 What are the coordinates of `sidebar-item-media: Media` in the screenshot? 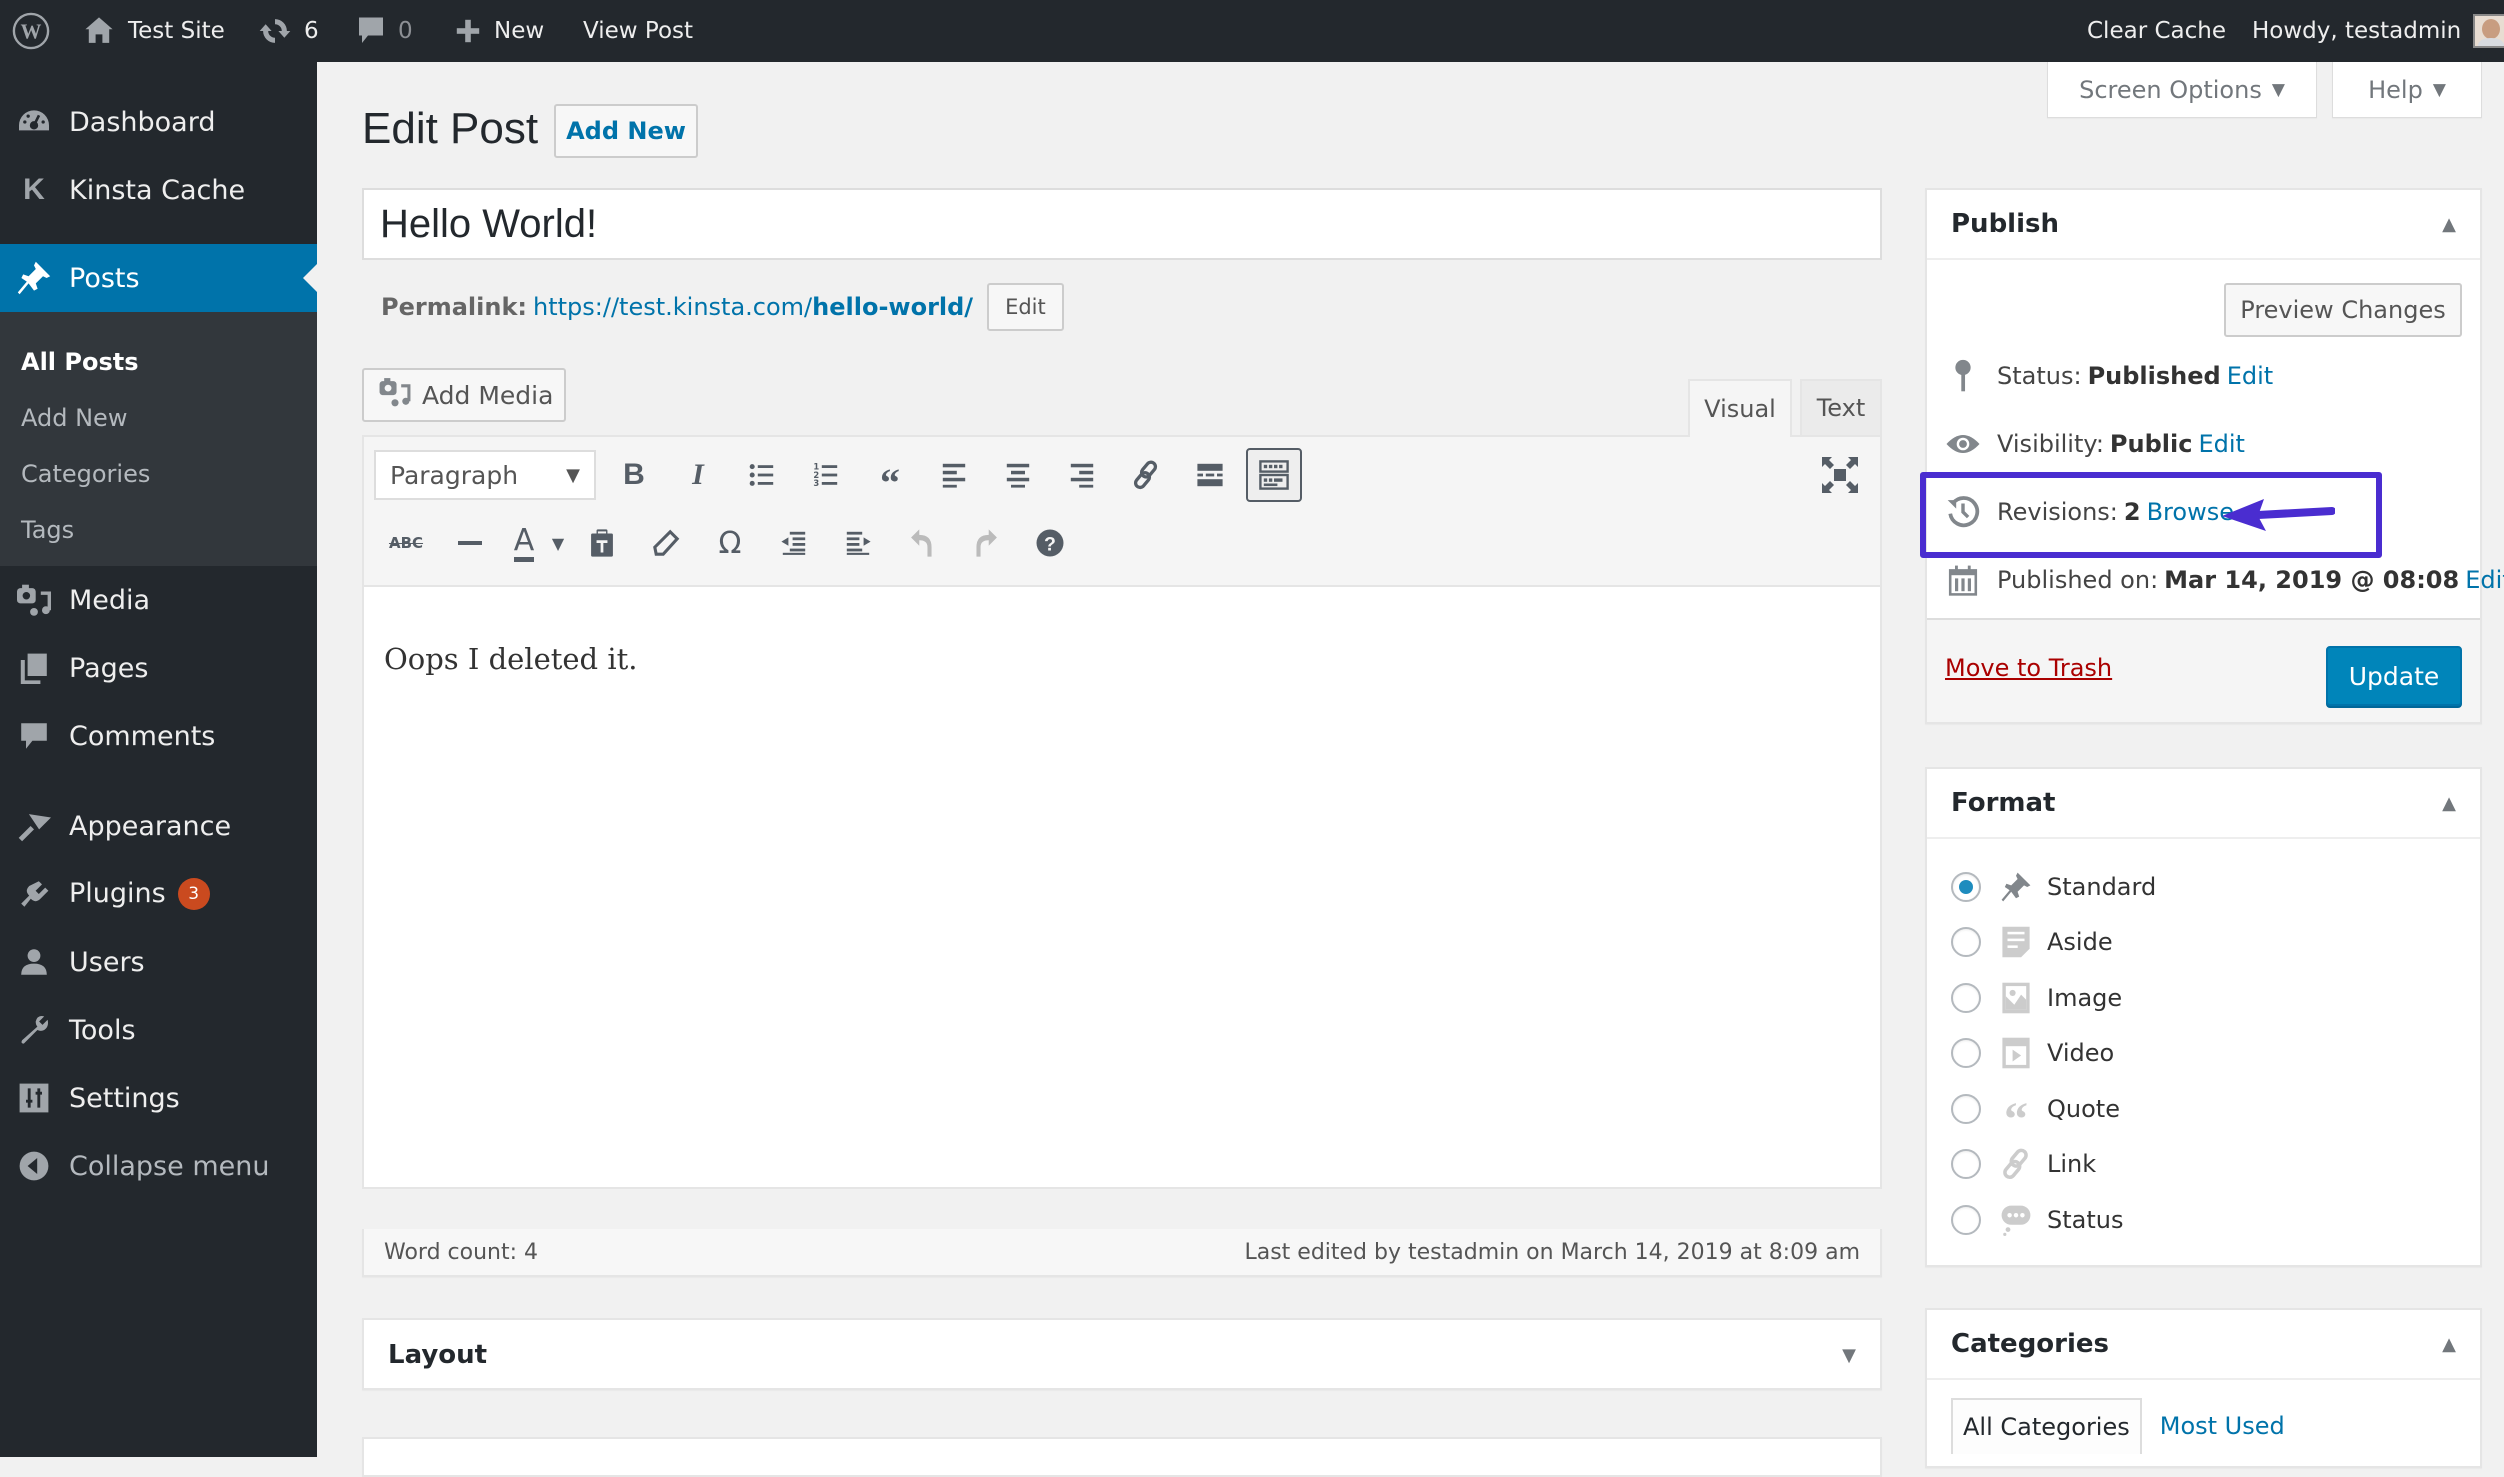 It's located at (158, 600).